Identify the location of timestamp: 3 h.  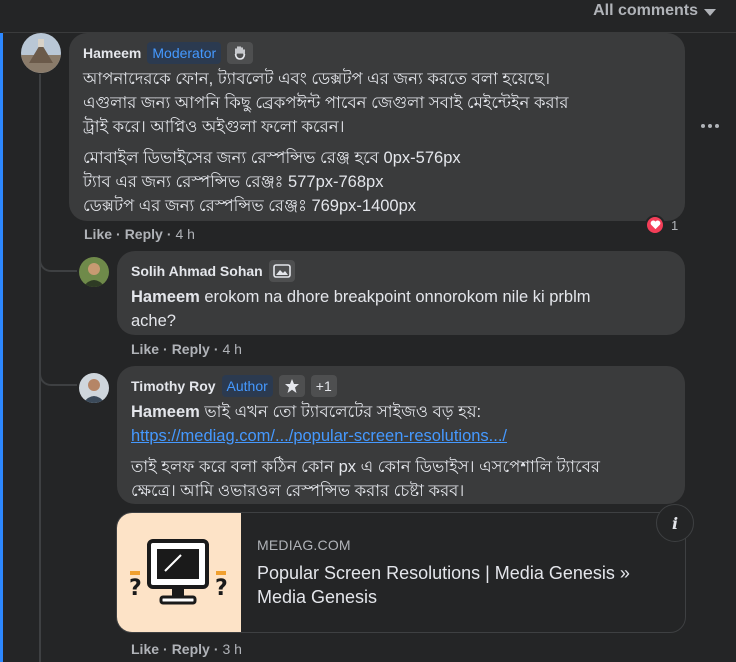
(231, 649).